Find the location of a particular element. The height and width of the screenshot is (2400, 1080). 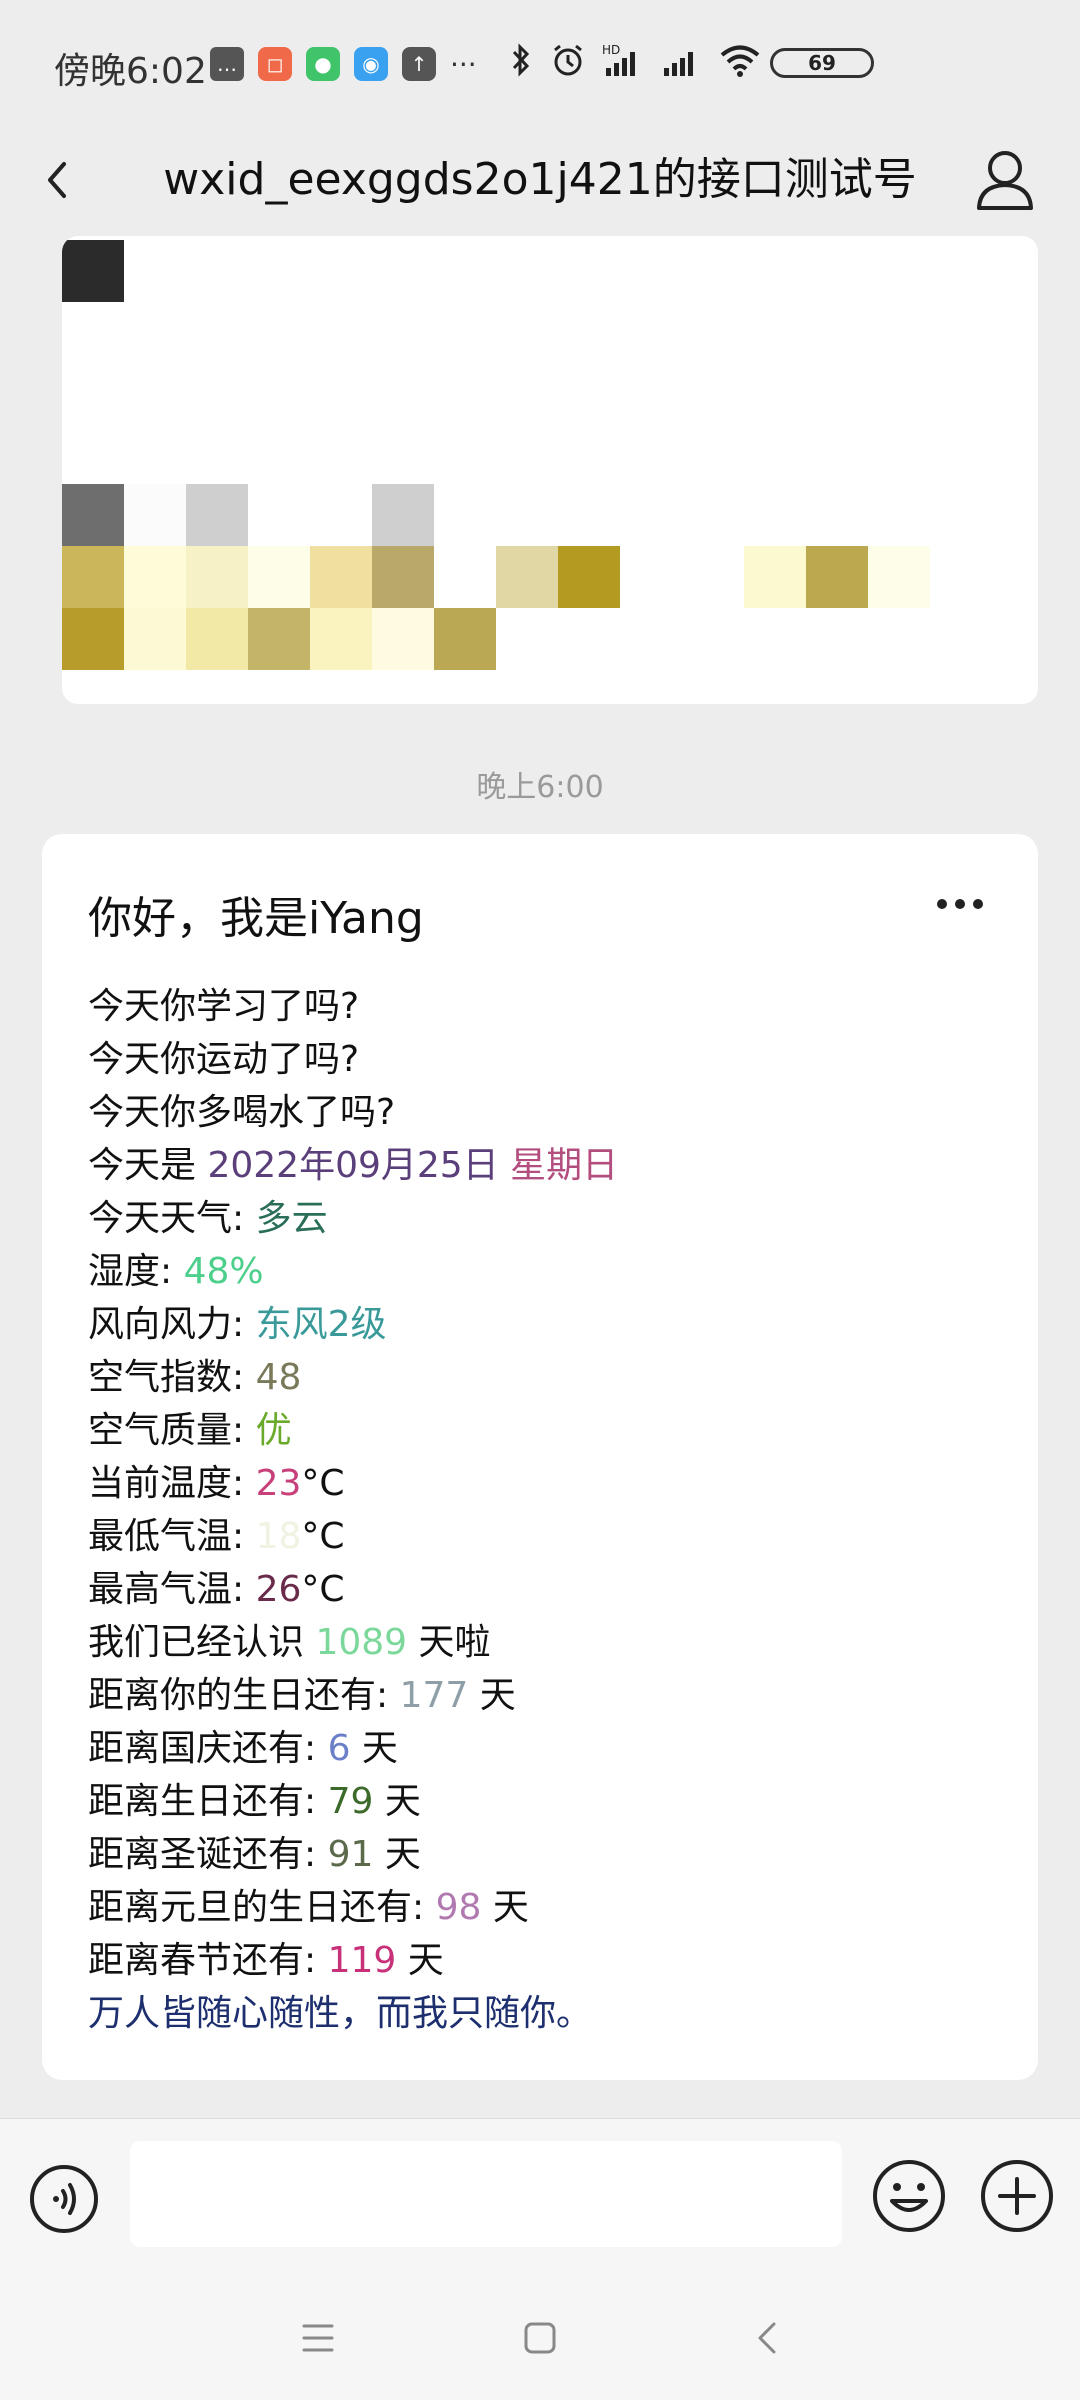

status-bar: 傍晚6:02 … ◻ ● ◉ ↑ ··· HD 69 is located at coordinates (540, 65).